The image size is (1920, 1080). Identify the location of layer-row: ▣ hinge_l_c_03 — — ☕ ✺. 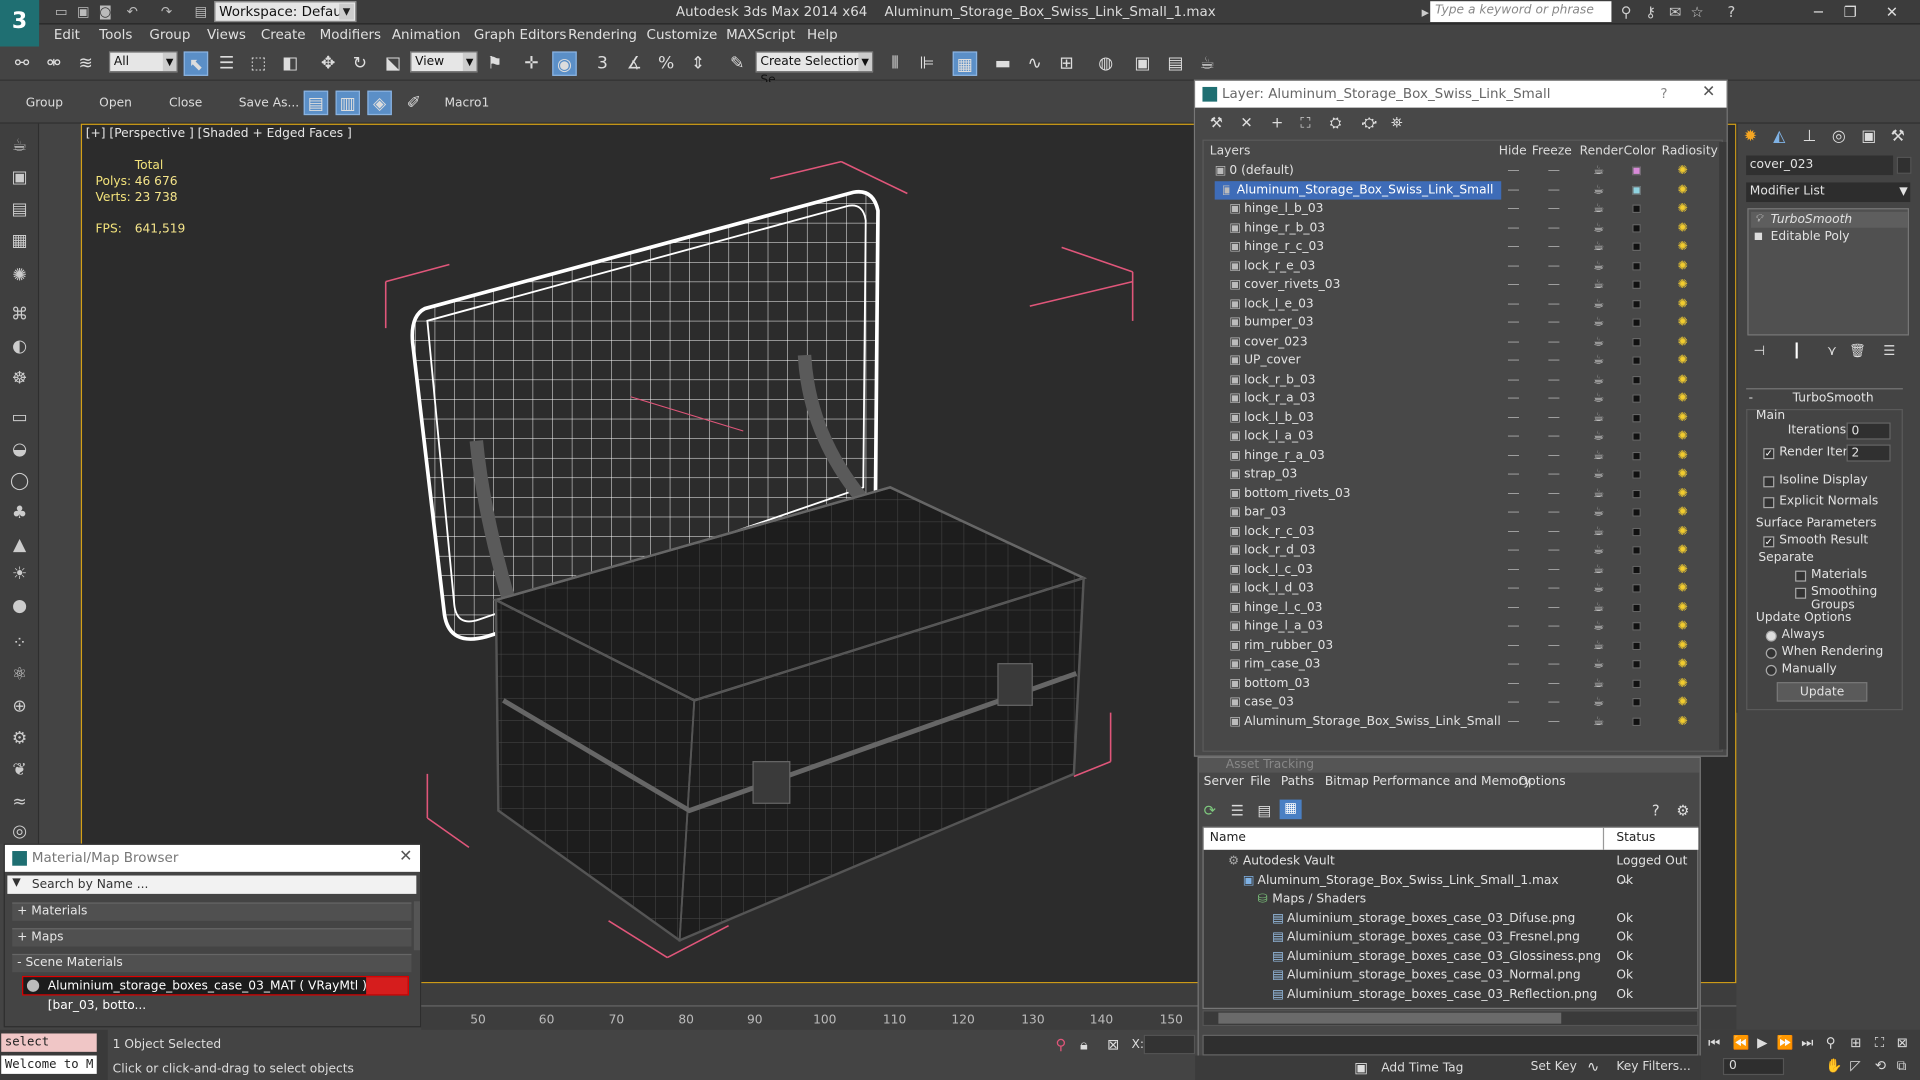
(1462, 607).